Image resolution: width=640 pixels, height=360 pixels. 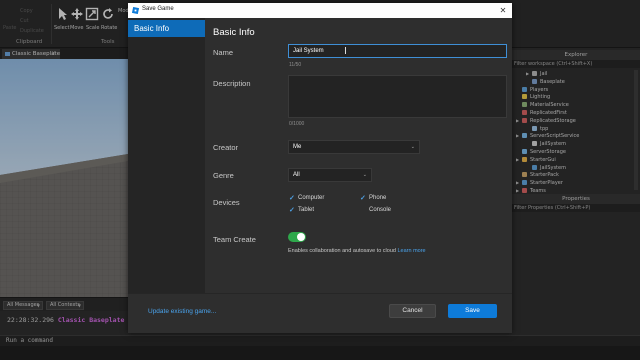 What do you see at coordinates (301, 237) in the screenshot?
I see `toggle-knob` at bounding box center [301, 237].